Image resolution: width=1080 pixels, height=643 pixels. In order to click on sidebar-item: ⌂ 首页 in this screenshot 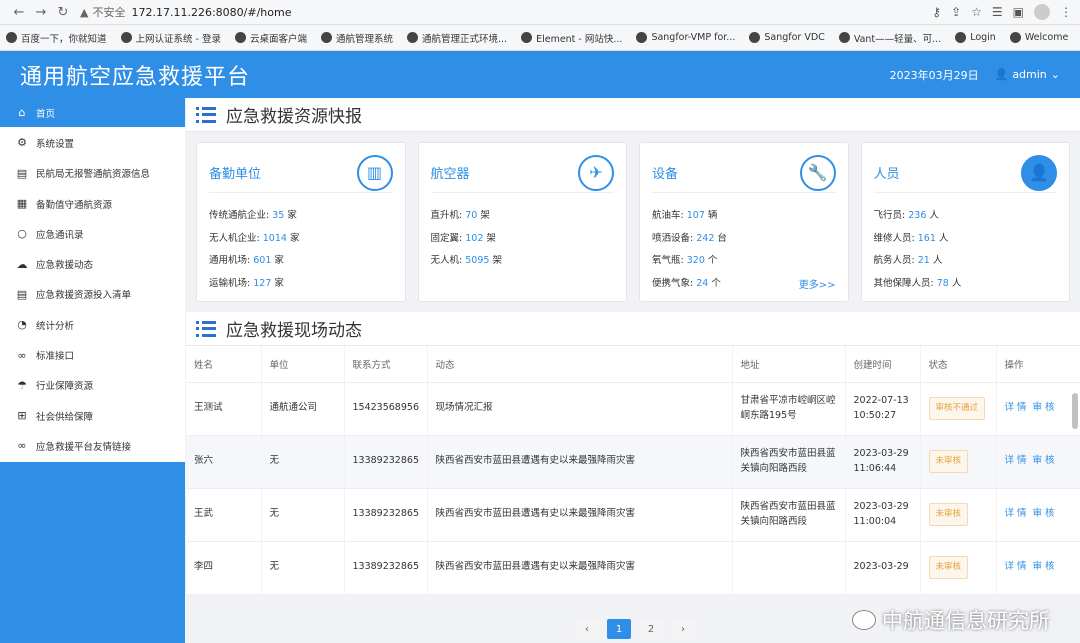, I will do `click(92, 113)`.